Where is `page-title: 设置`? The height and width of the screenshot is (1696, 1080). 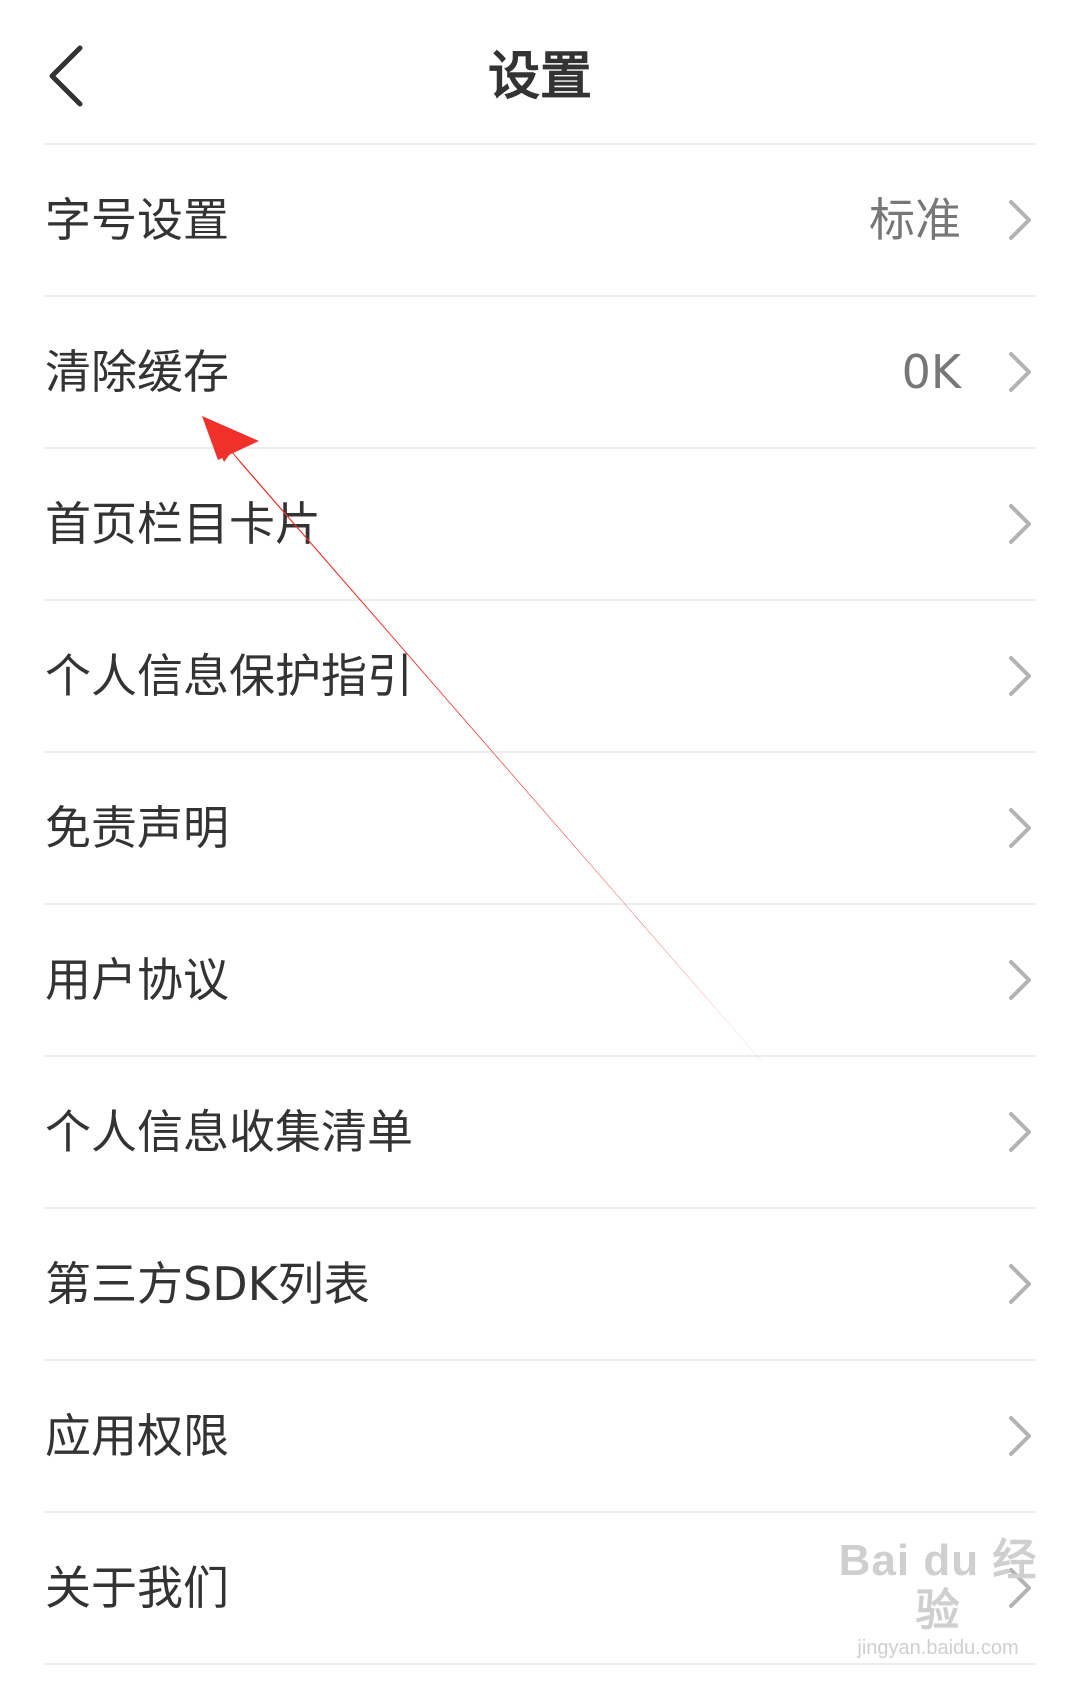 page-title: 设置 is located at coordinates (539, 77).